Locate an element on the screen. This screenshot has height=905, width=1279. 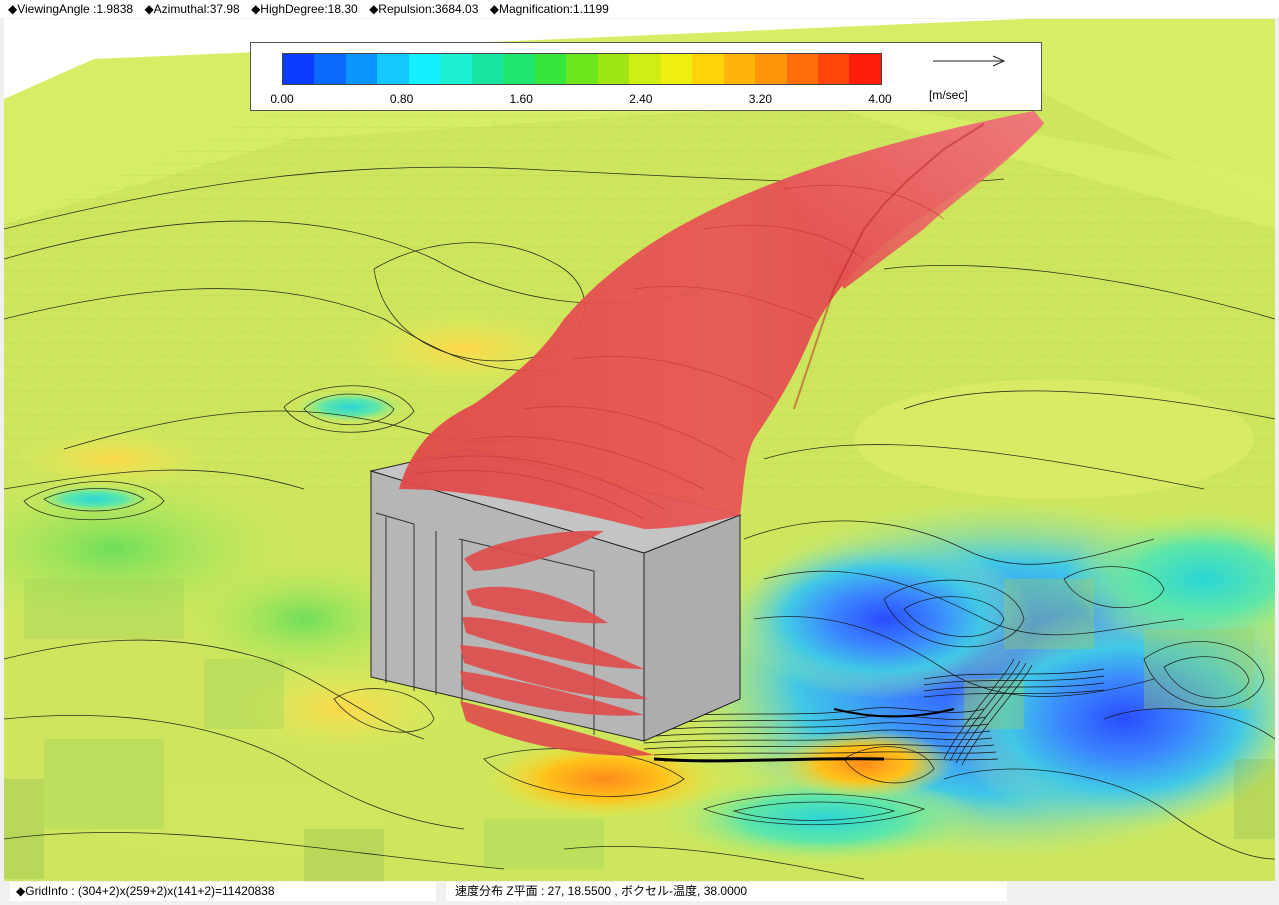
velocity-legend: 0.00 0.80 1.60 2.40 3.20 4.00 [m/sec] is located at coordinates (646, 76).